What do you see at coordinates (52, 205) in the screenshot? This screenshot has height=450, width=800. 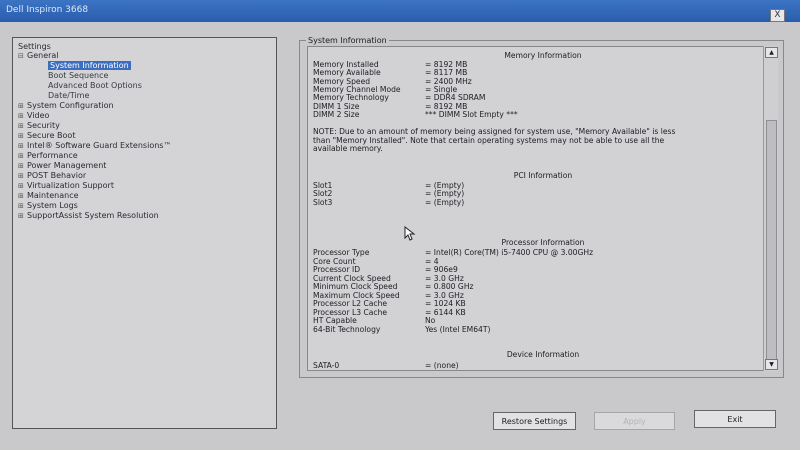 I see `tree-item-label: System Logs` at bounding box center [52, 205].